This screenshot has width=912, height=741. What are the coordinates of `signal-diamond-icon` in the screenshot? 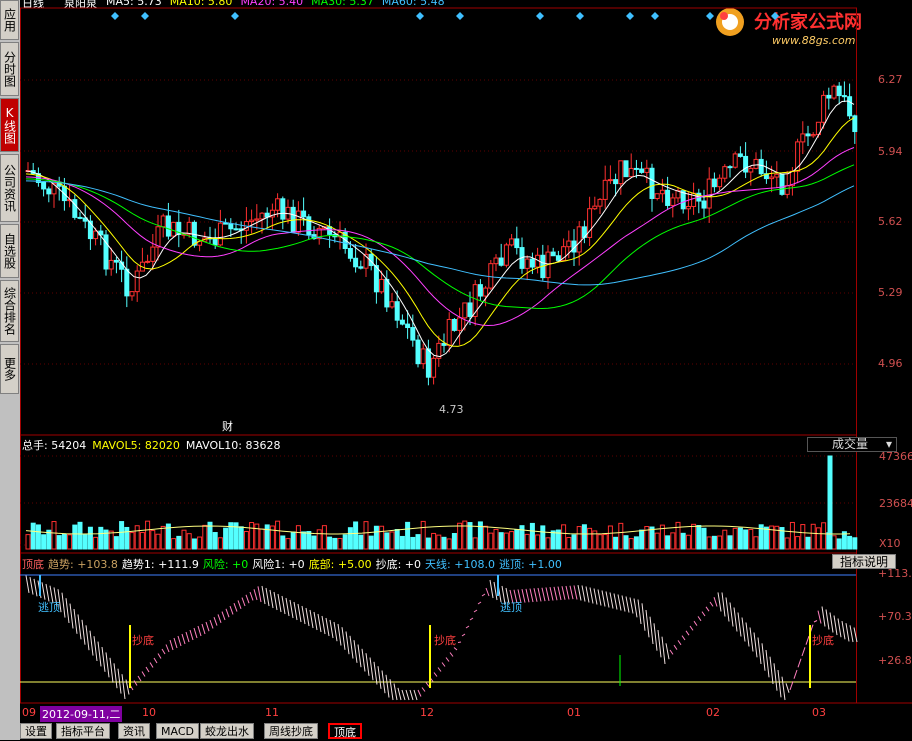 It's located at (710, 16).